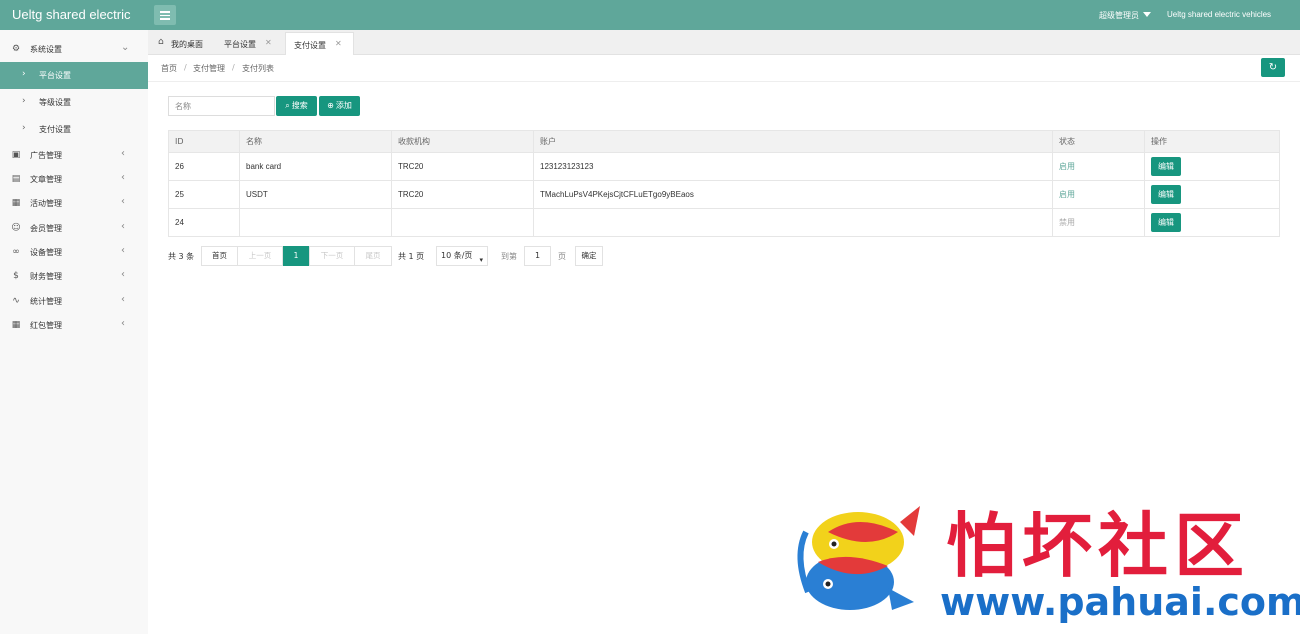 The image size is (1300, 634). What do you see at coordinates (296, 106) in the screenshot?
I see `search-button: ⌕ 搜索` at bounding box center [296, 106].